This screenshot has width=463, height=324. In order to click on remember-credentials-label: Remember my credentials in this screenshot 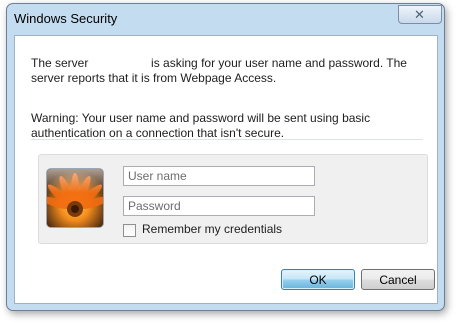, I will do `click(212, 229)`.